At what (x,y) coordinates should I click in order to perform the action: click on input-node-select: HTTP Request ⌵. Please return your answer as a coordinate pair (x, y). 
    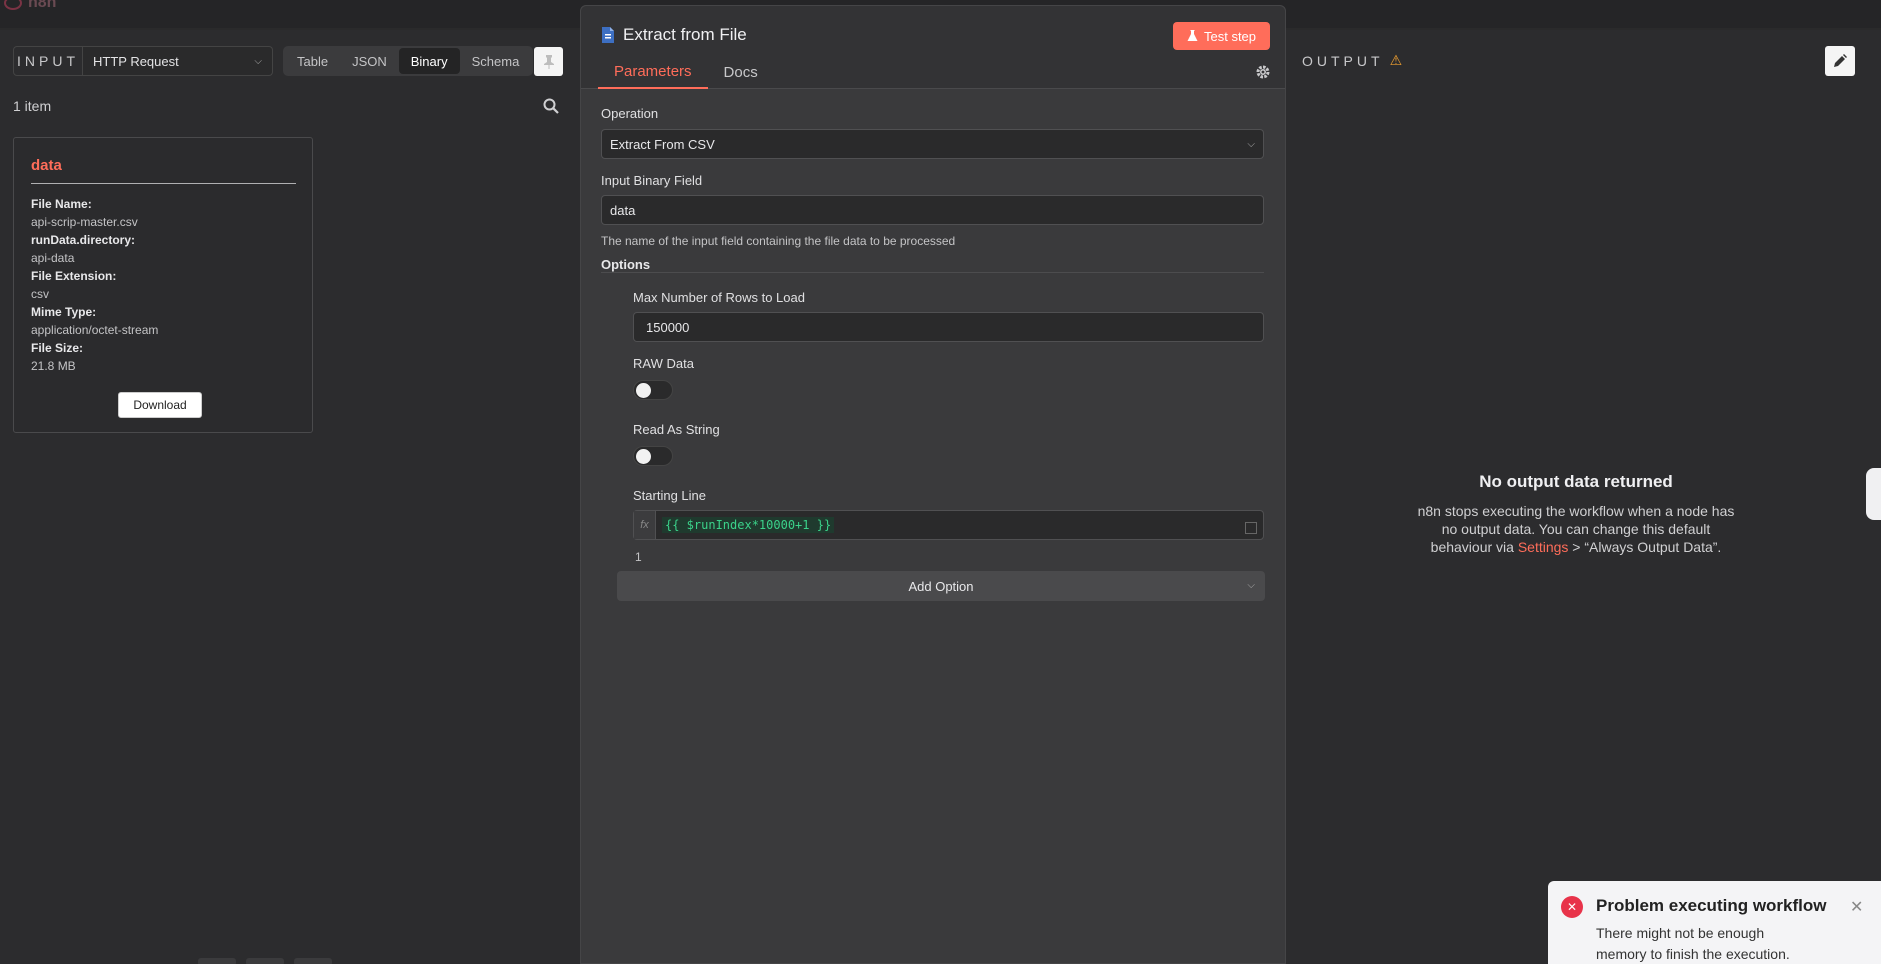
    Looking at the image, I should click on (178, 61).